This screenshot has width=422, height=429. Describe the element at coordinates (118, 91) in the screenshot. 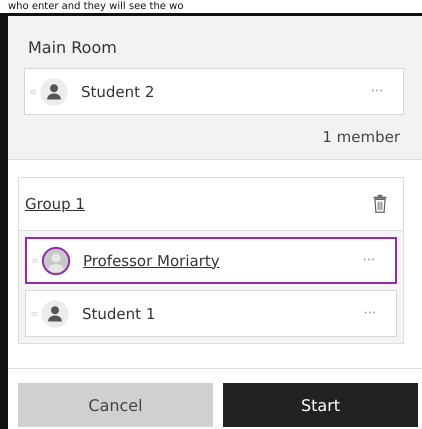

I see `member-name: Student 2` at that location.